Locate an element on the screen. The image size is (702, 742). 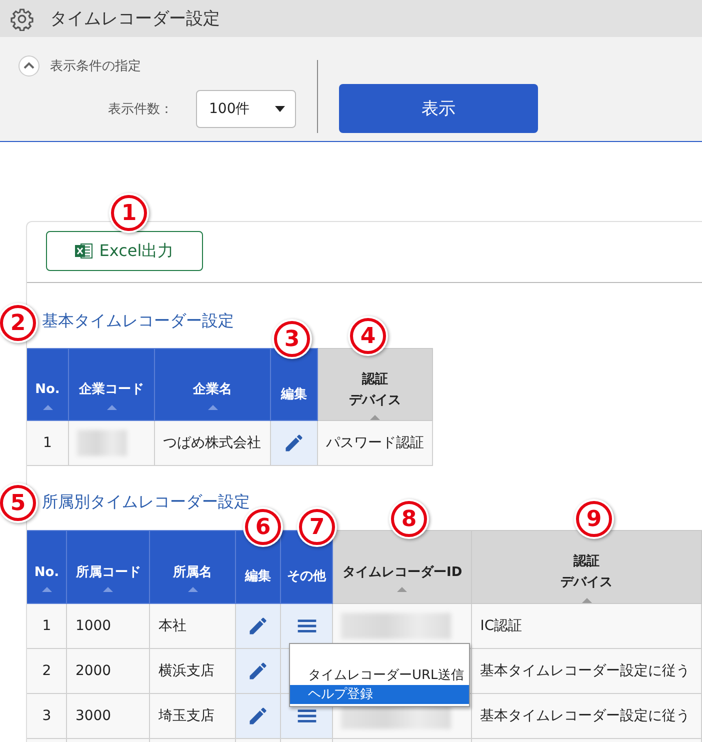
chevron-up-icon is located at coordinates (29, 66).